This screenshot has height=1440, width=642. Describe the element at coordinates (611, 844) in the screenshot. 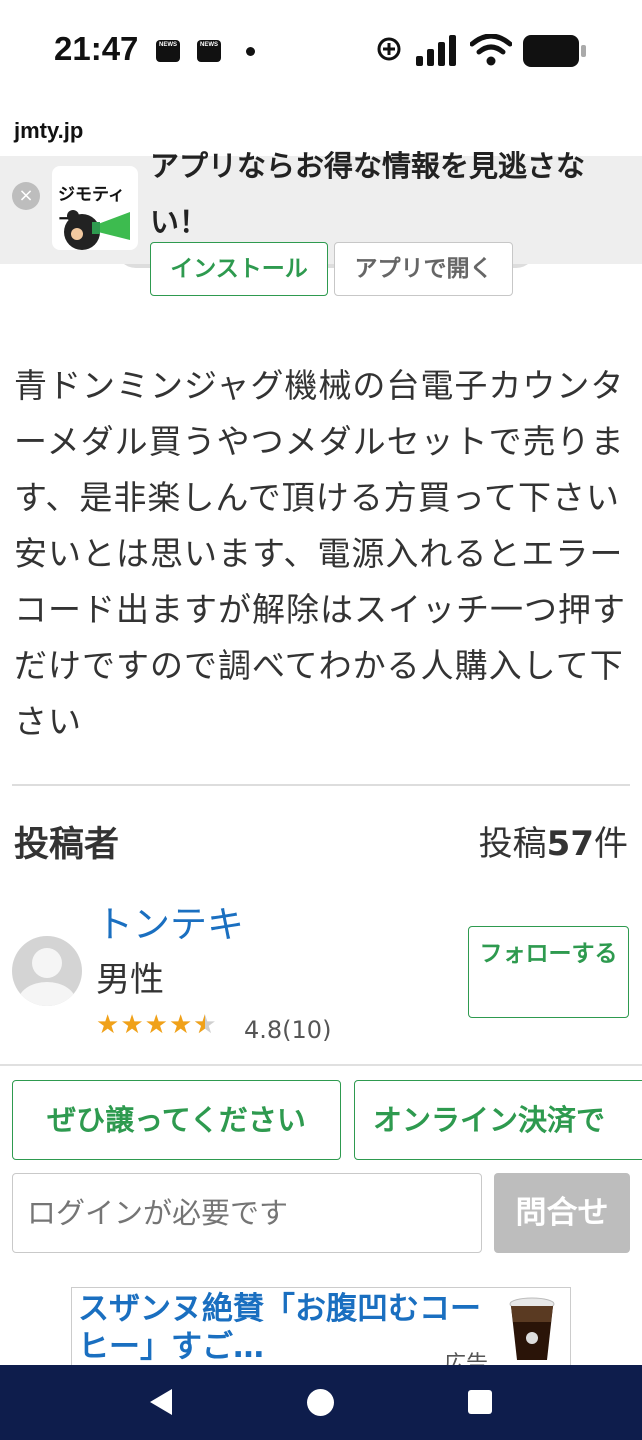

I see `post-count-suffix: 件` at that location.